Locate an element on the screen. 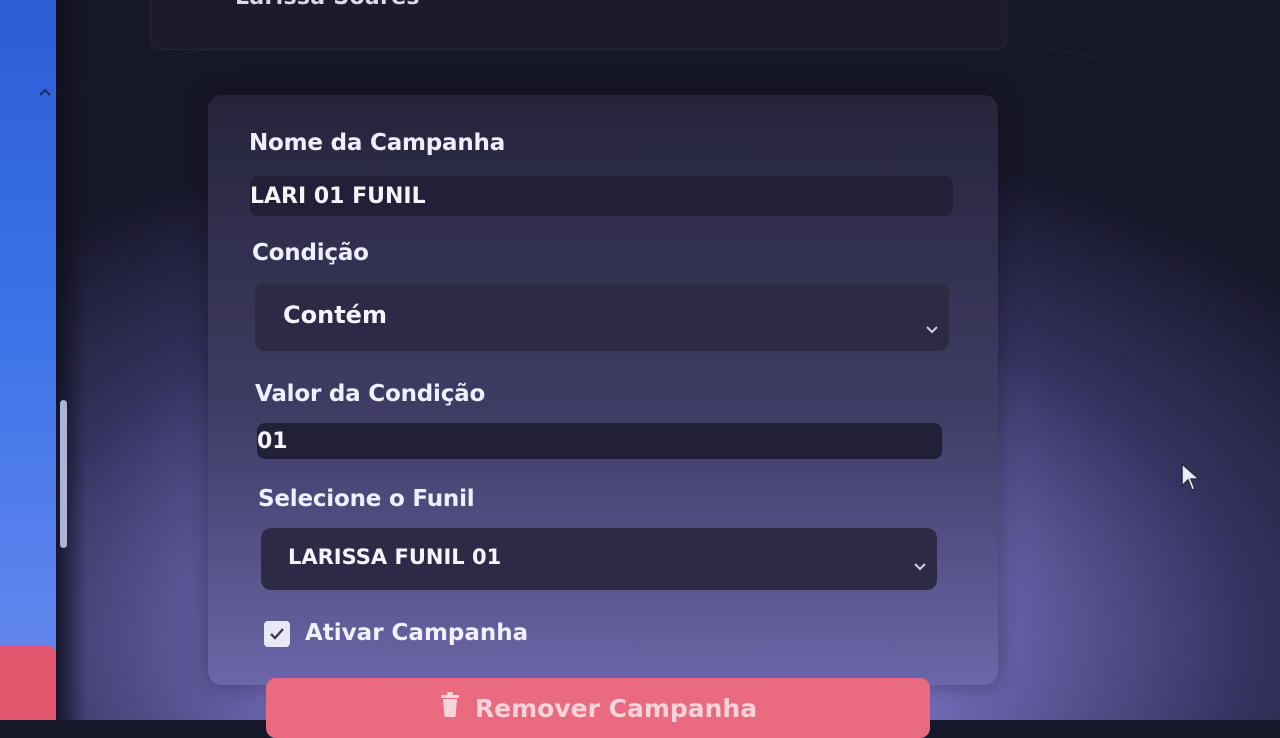  chevron-up-icon is located at coordinates (45, 93).